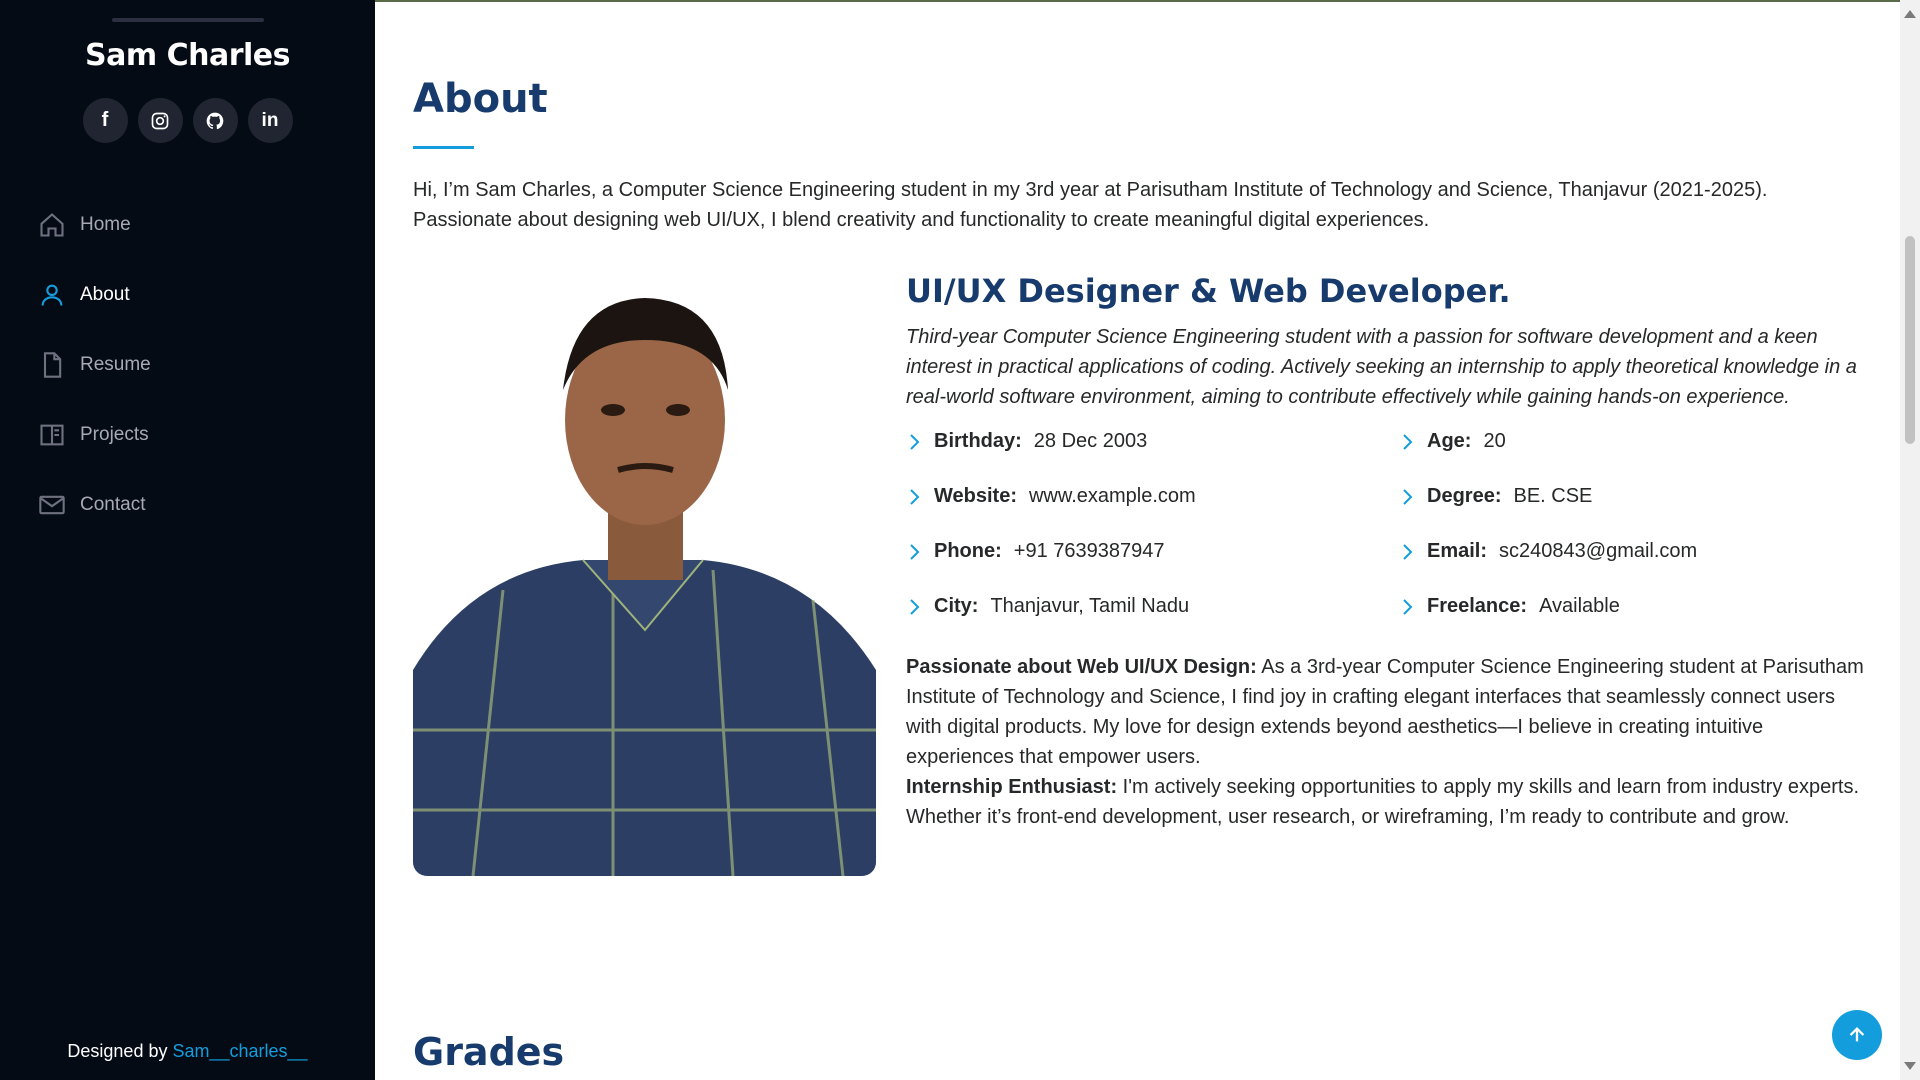  I want to click on nav-menu: Home About Resume Projects Contact, so click(94, 365).